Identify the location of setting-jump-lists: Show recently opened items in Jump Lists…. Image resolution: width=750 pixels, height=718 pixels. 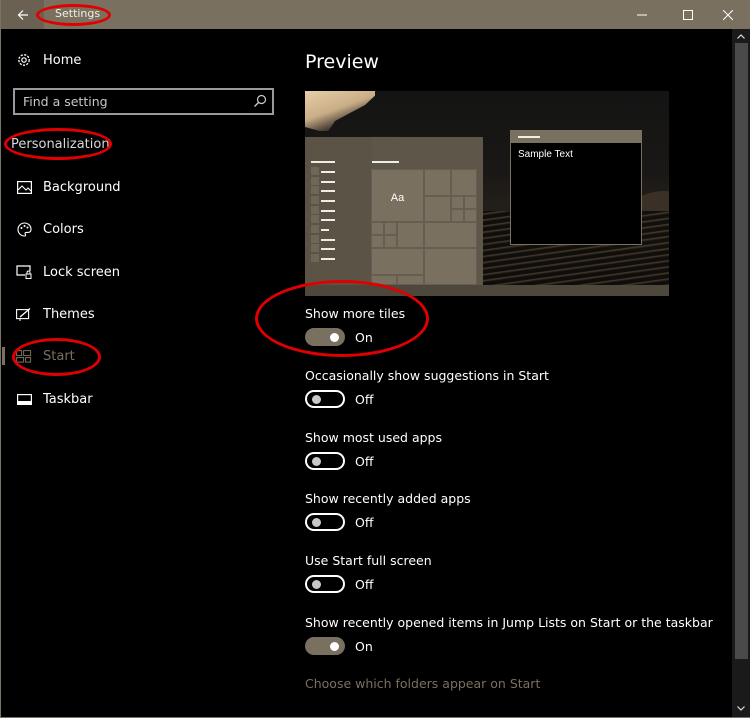
(515, 635).